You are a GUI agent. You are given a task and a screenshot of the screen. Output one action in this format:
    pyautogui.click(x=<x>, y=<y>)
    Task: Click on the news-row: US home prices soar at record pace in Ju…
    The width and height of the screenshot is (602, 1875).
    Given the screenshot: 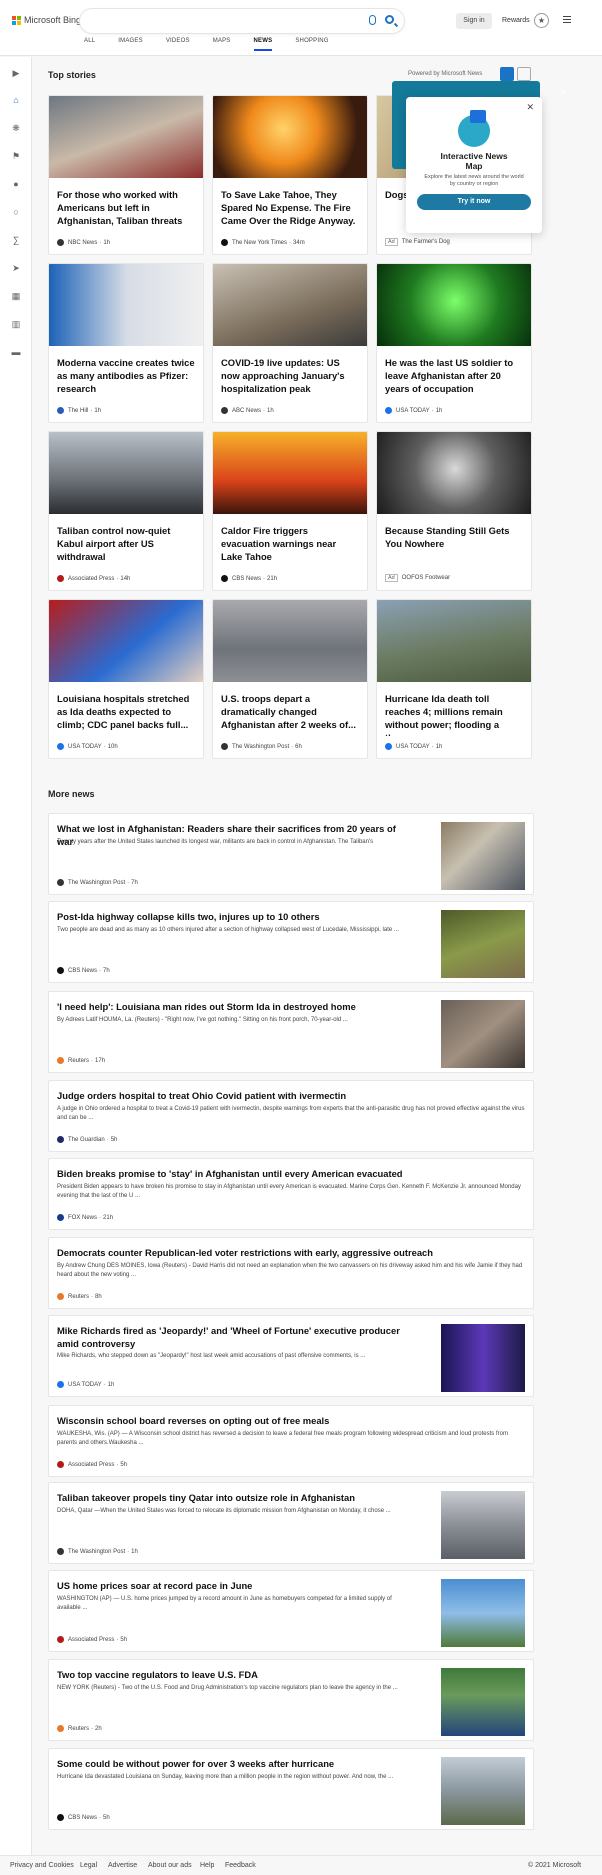 What is the action you would take?
    pyautogui.click(x=291, y=1611)
    